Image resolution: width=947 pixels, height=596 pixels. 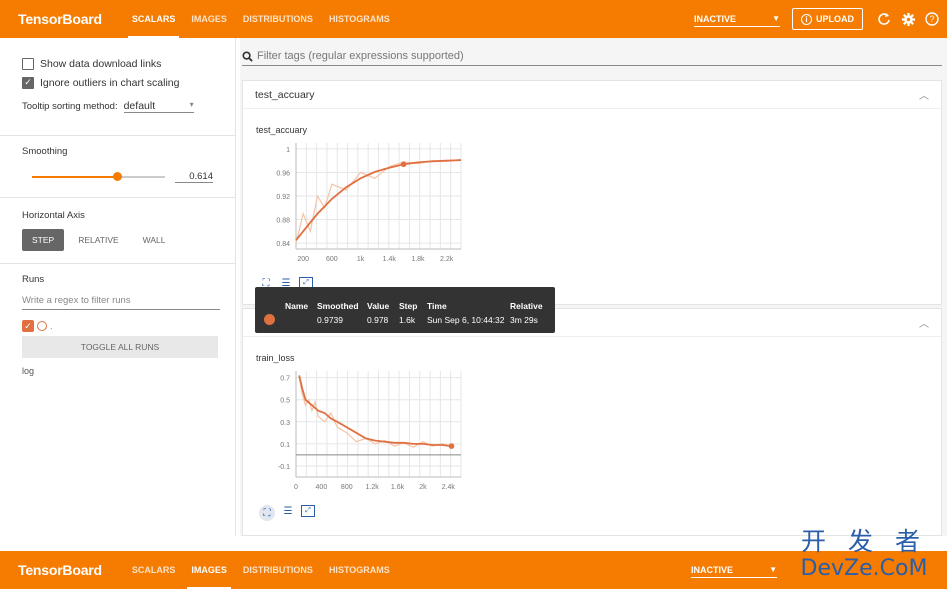 I want to click on check-icon: ✓, so click(x=28, y=82).